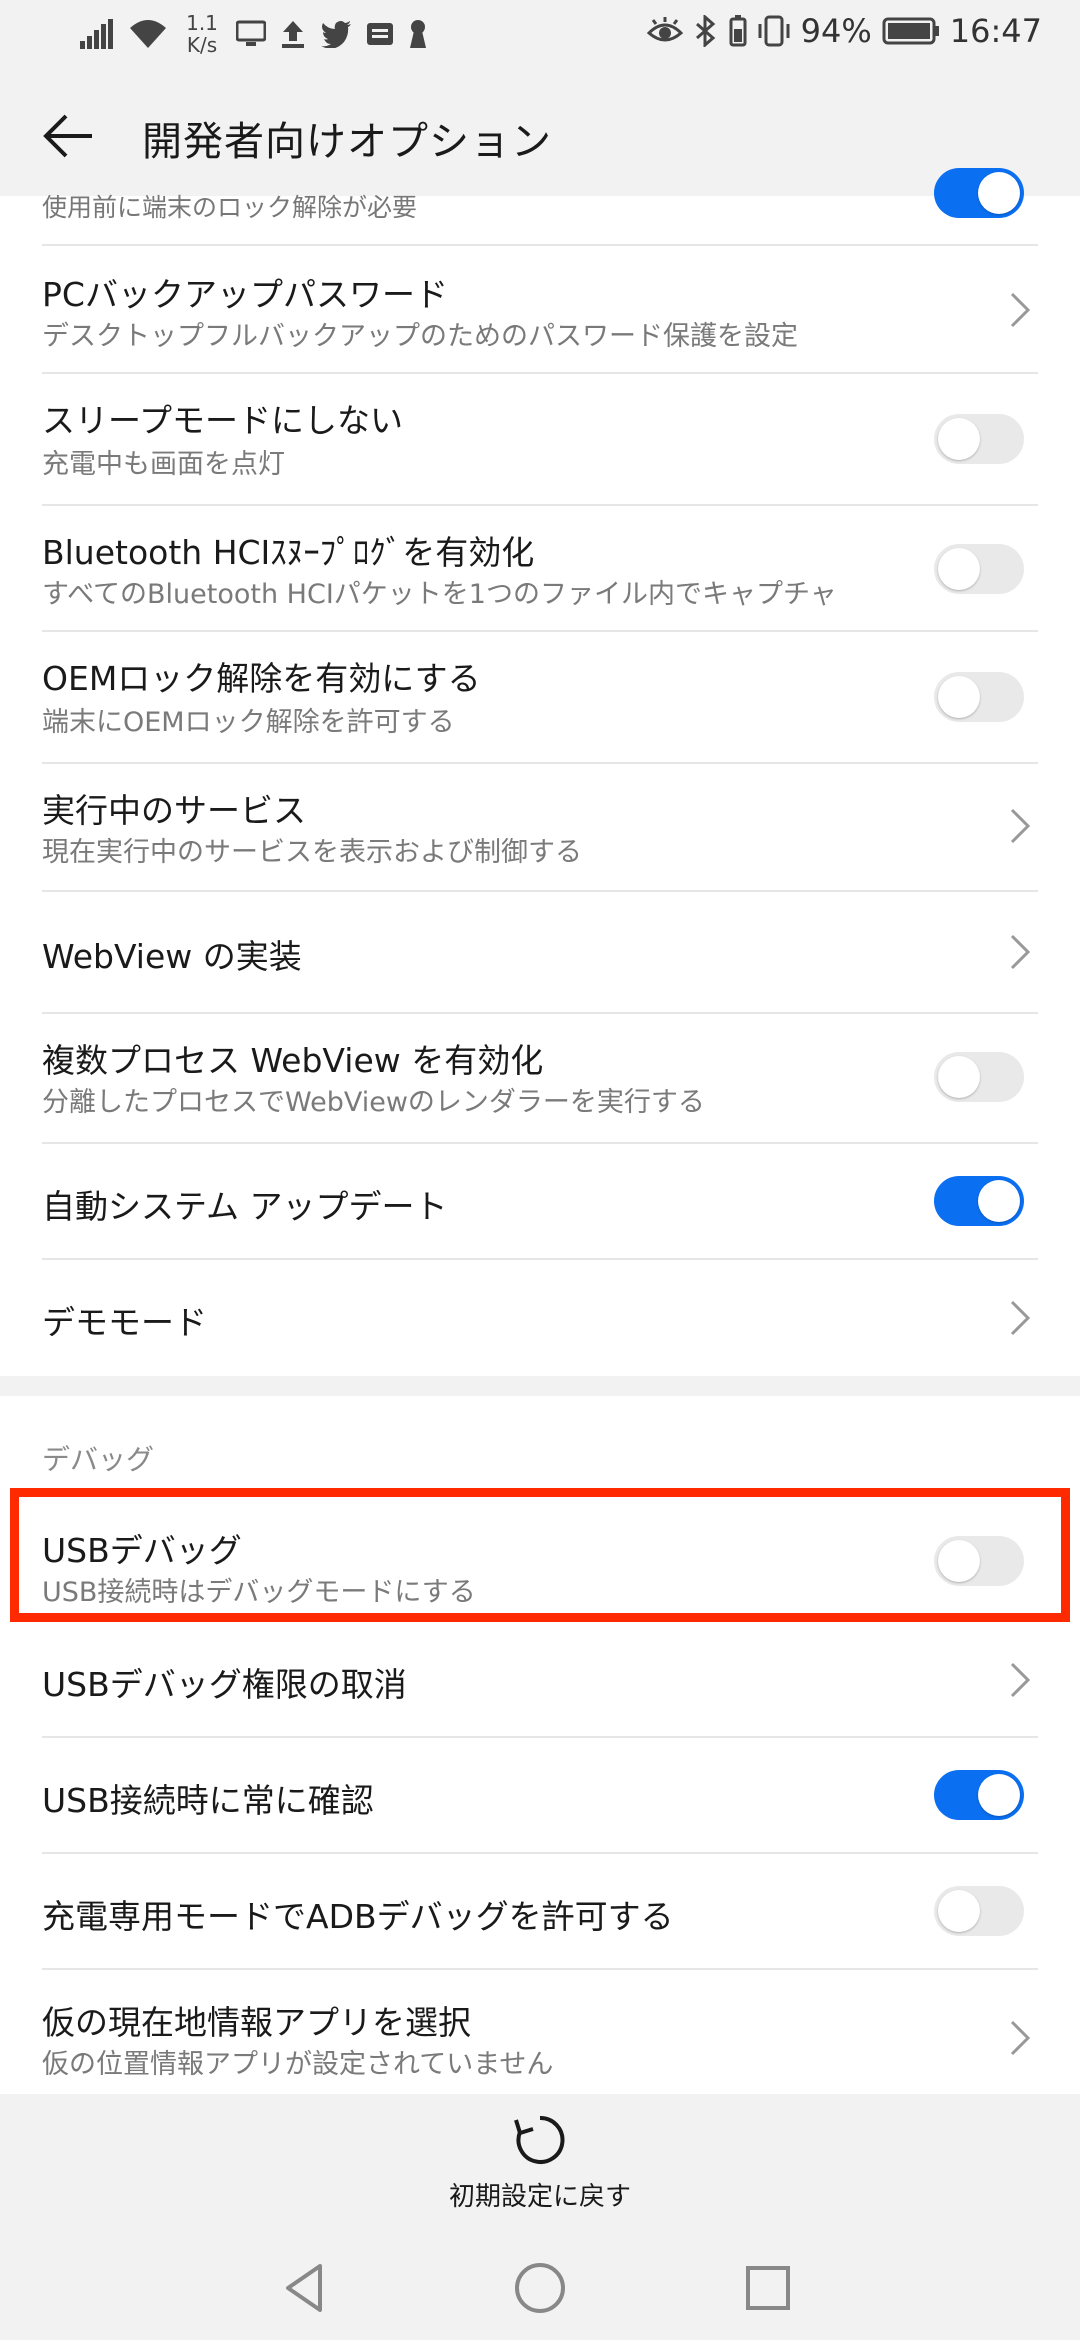 The width and height of the screenshot is (1080, 2340). What do you see at coordinates (705, 31) in the screenshot?
I see `bluetooth-icon` at bounding box center [705, 31].